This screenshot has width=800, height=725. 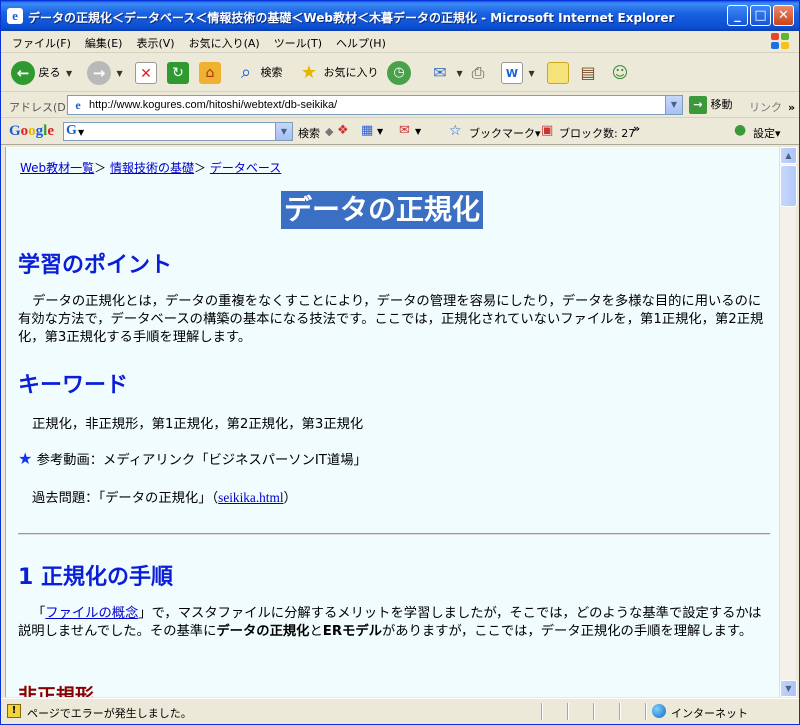 I want to click on note-icon, so click(x=558, y=73).